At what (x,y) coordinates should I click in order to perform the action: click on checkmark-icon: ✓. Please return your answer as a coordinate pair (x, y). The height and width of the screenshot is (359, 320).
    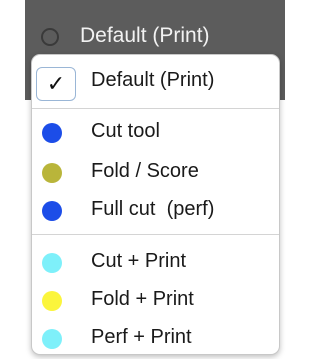
    Looking at the image, I should click on (56, 84).